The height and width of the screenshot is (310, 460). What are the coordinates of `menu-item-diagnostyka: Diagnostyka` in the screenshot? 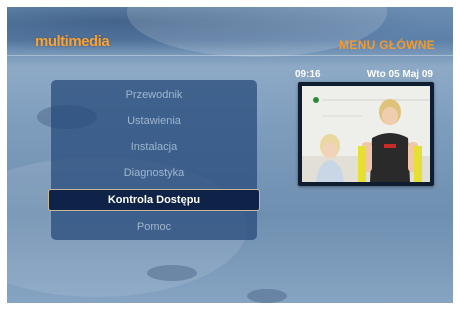 It's located at (154, 173).